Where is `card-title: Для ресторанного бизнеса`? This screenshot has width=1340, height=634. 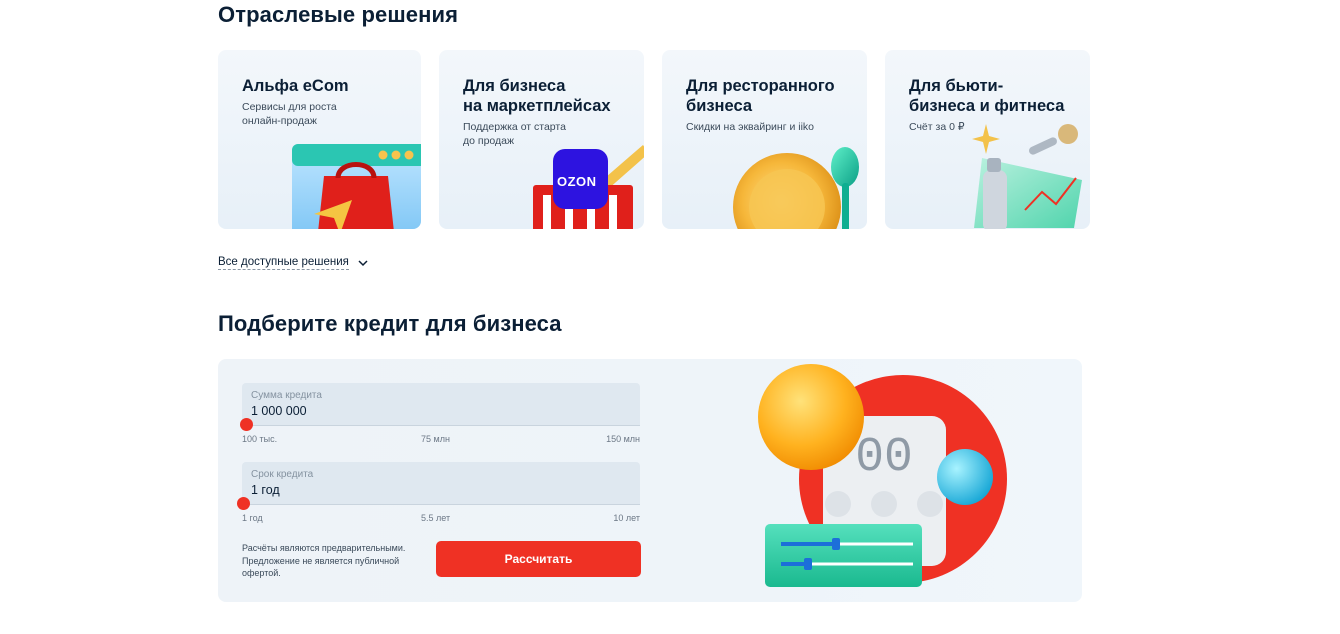
card-title: Для ресторанного бизнеса is located at coordinates (760, 96).